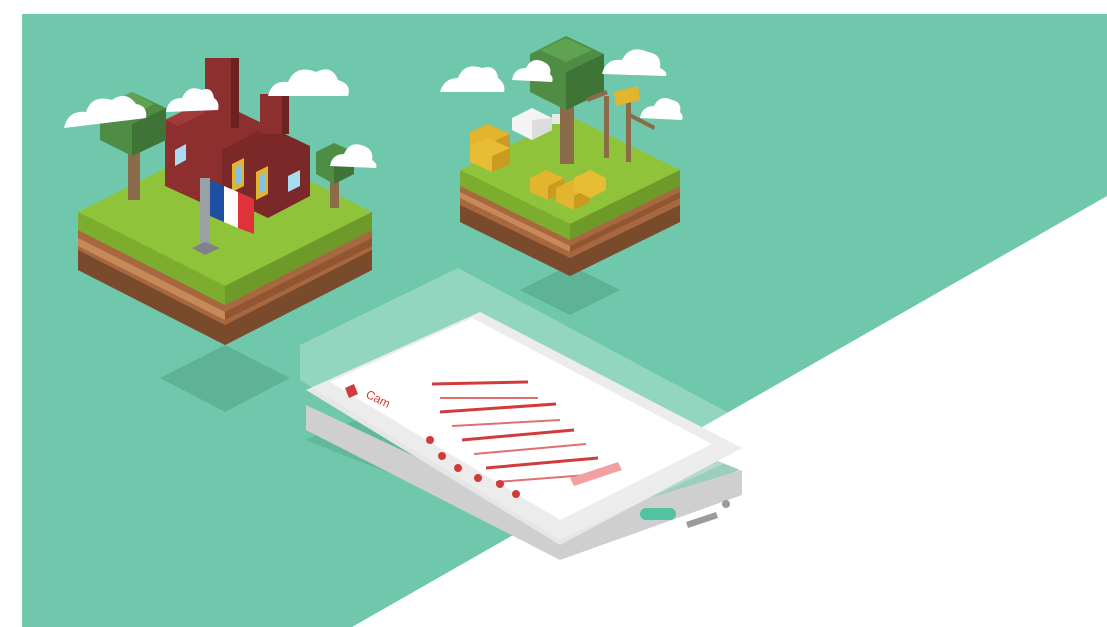 Image resolution: width=1107 pixels, height=627 pixels. What do you see at coordinates (480, 383) in the screenshot?
I see `list-item` at bounding box center [480, 383].